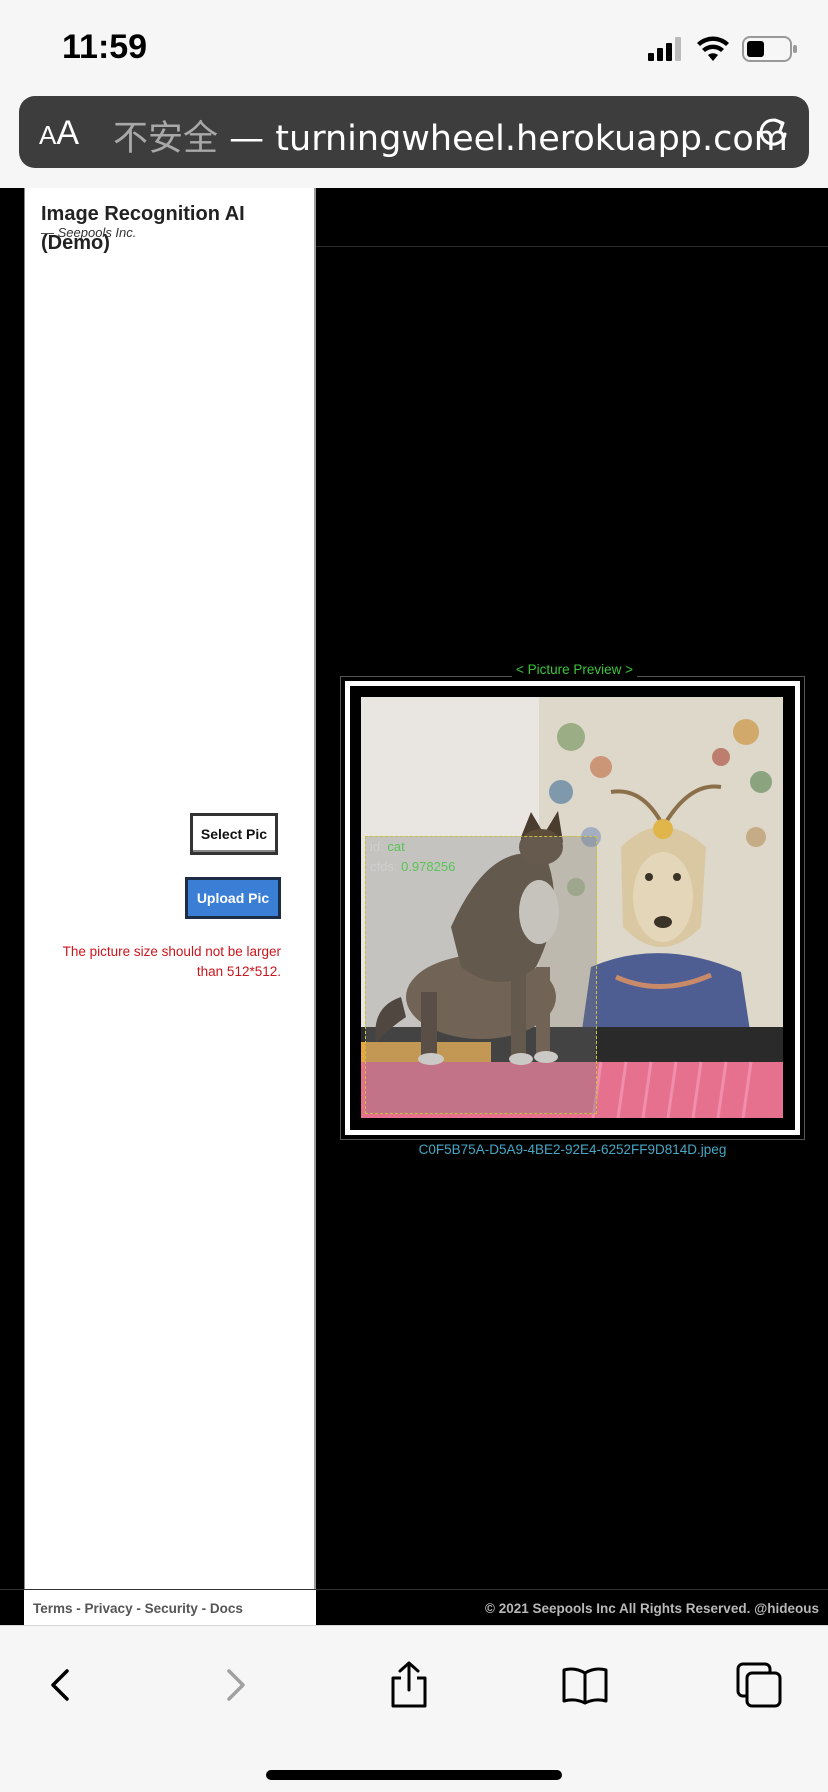  Describe the element at coordinates (109, 1608) in the screenshot. I see `footer-link-privacy: Privacy` at that location.